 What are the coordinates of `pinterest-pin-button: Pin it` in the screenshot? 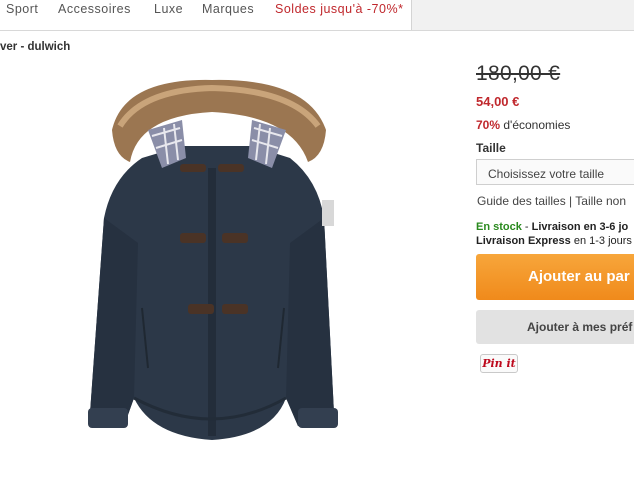 It's located at (499, 363).